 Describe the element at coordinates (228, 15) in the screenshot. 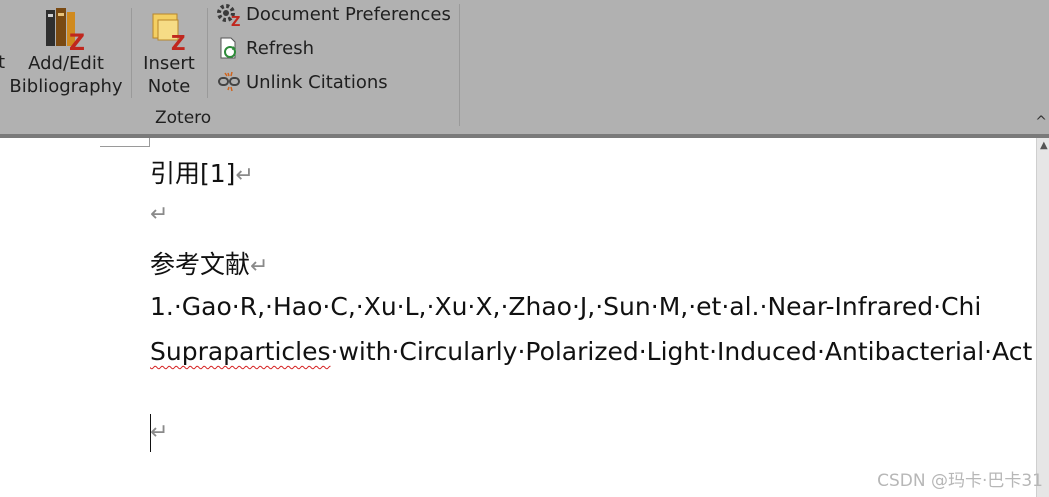

I see `gear-icon: Z` at that location.